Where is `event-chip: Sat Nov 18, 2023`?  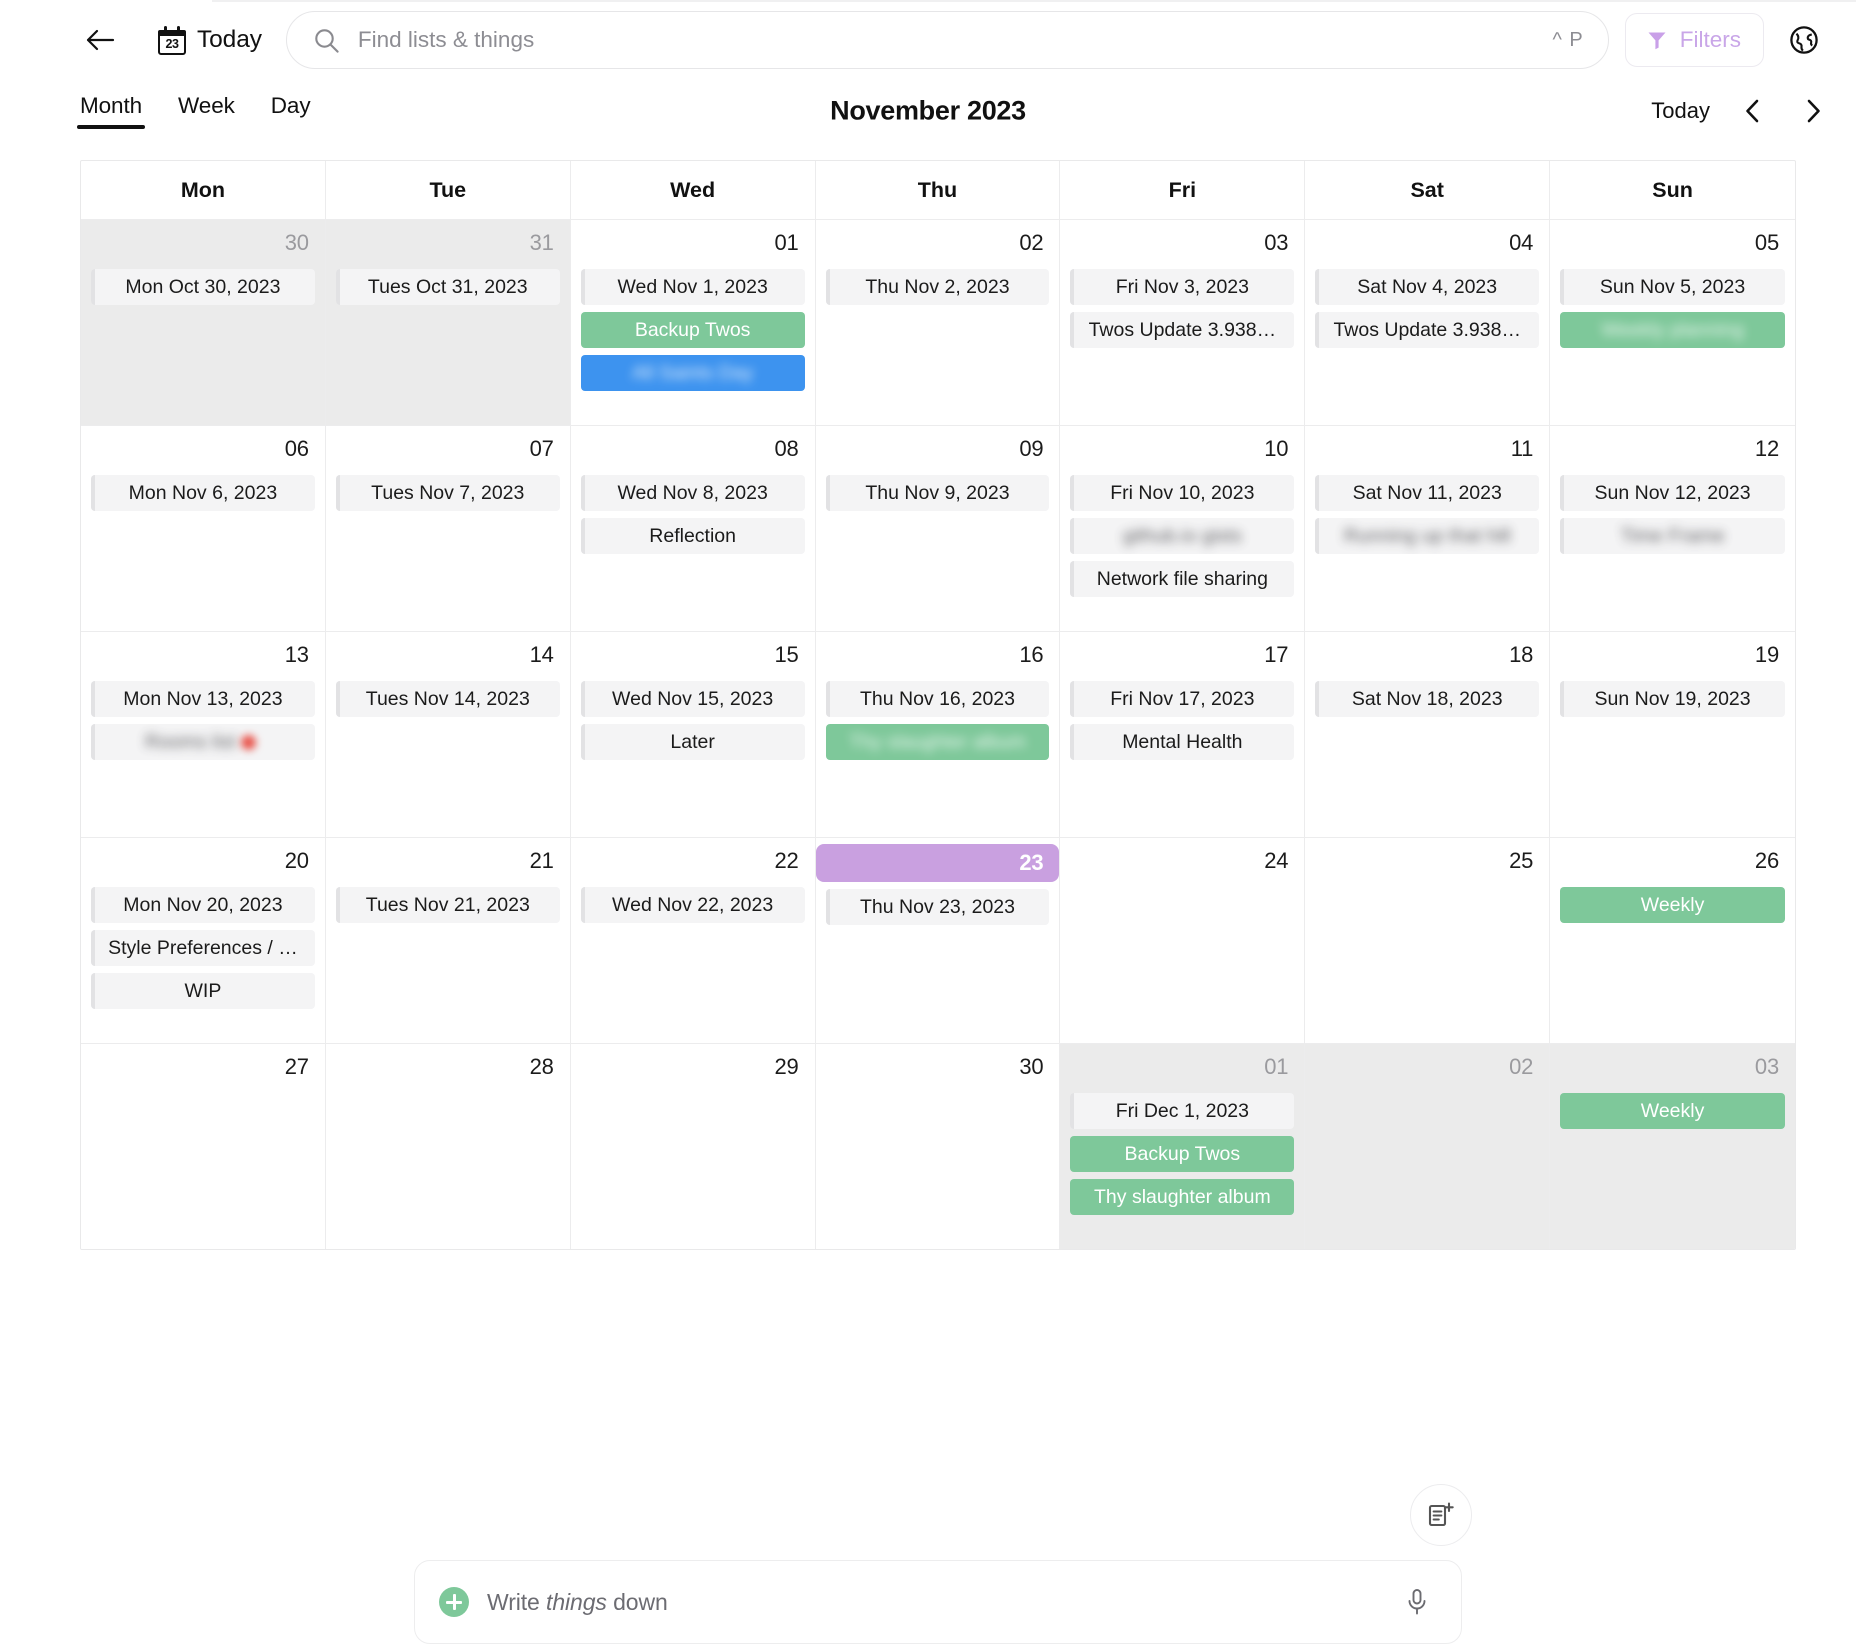 event-chip: Sat Nov 18, 2023 is located at coordinates (1427, 699).